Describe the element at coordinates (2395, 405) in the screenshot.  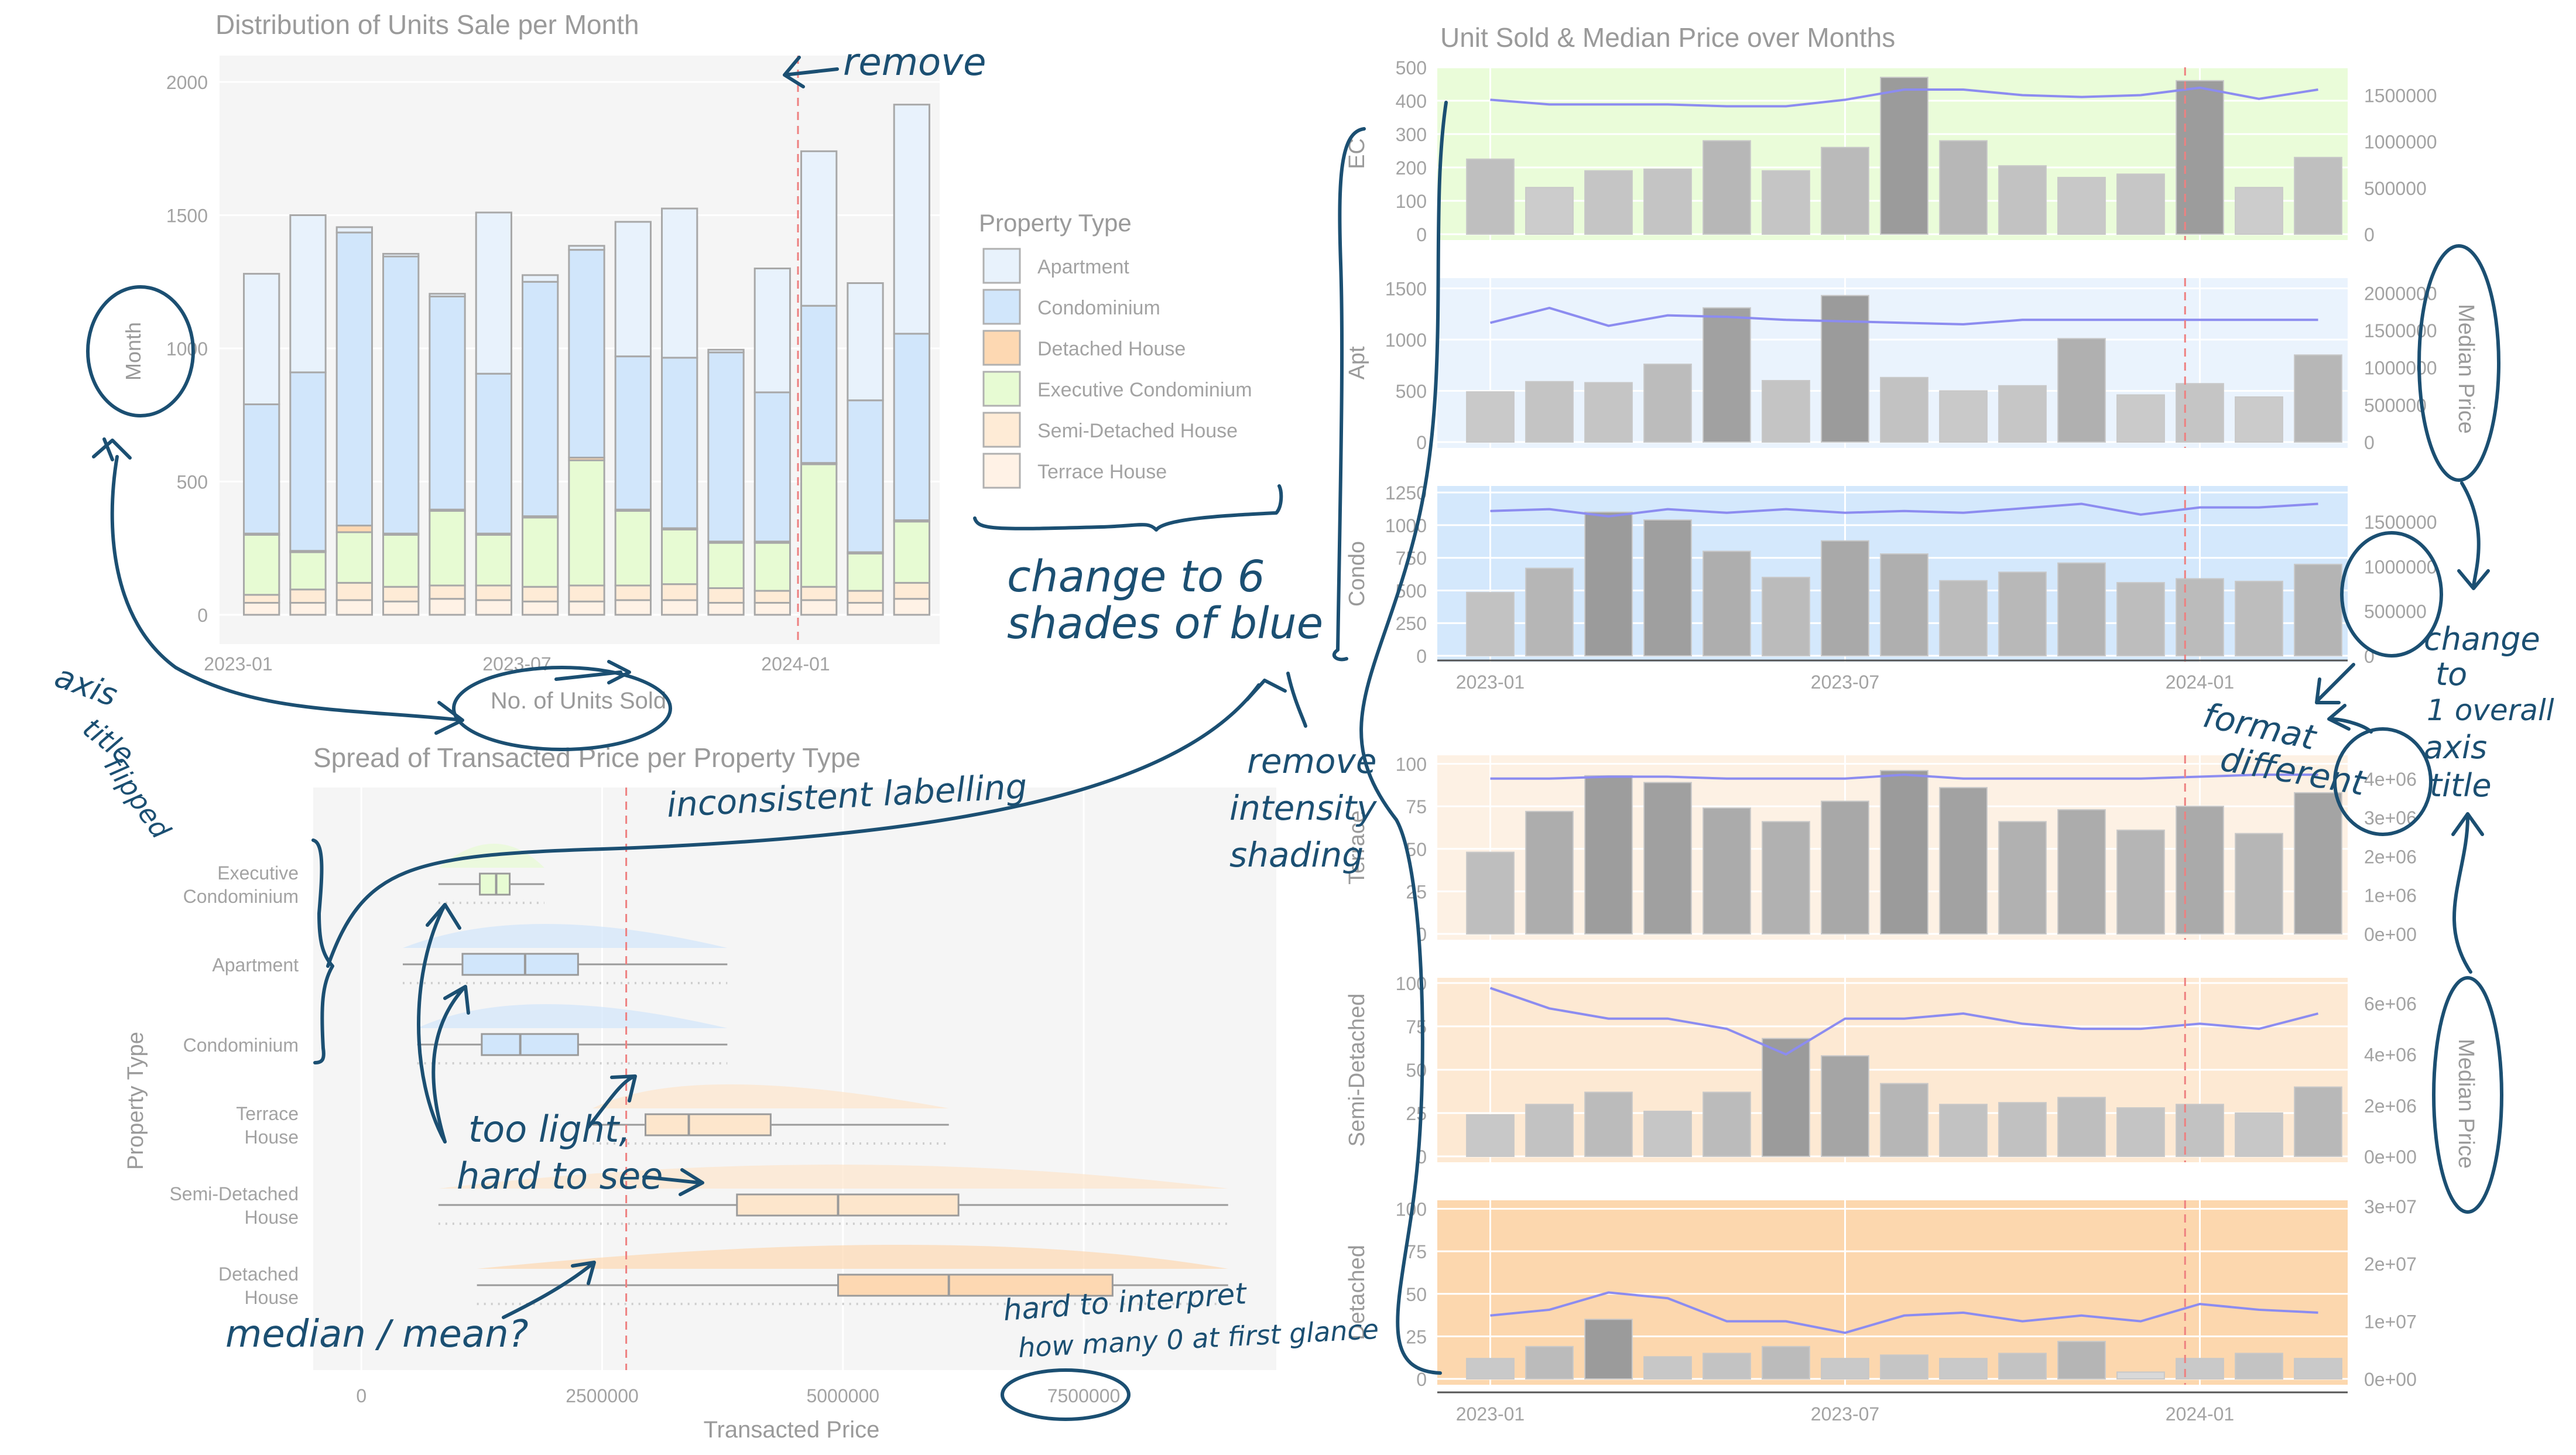
I see `facet-y2tick: 500000` at that location.